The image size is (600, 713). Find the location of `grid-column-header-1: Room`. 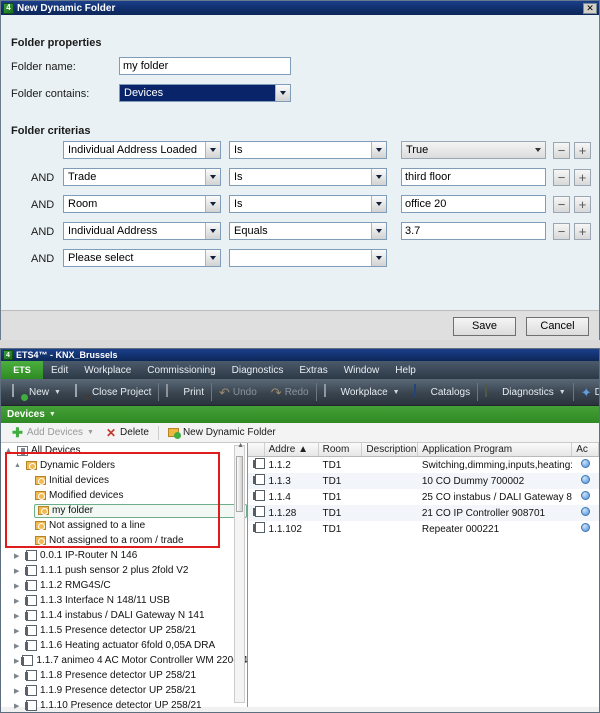

grid-column-header-1: Room is located at coordinates (341, 449).